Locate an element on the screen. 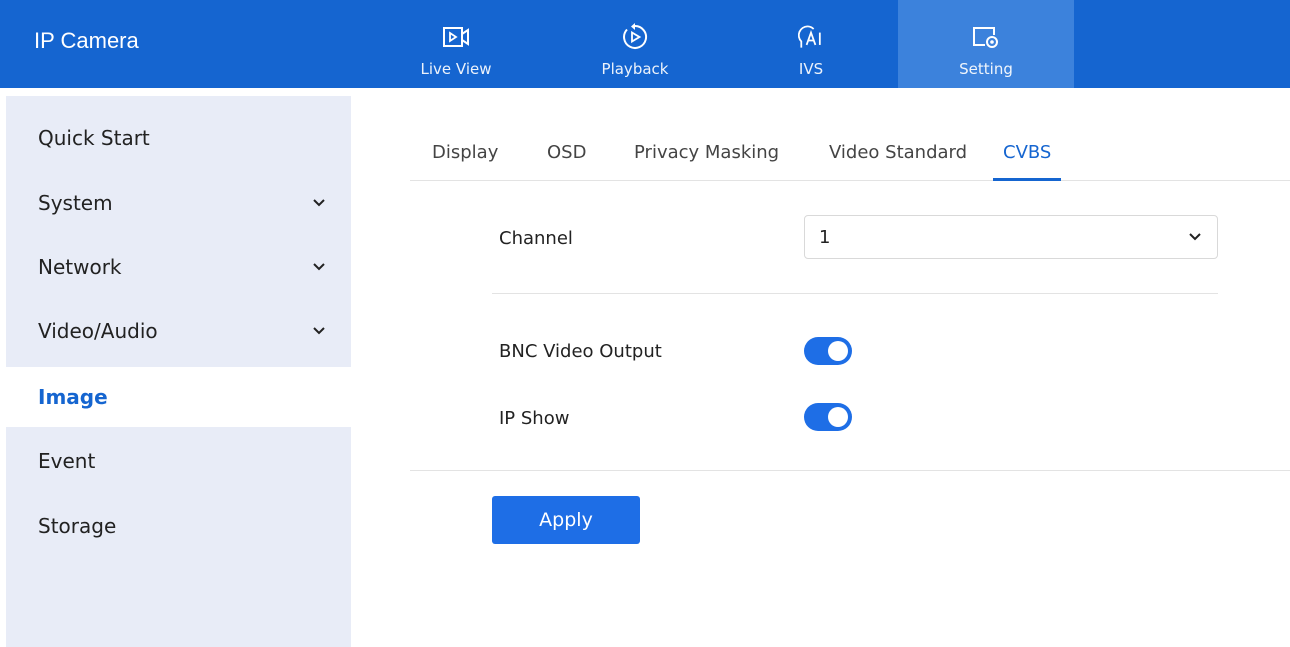 Image resolution: width=1290 pixels, height=647 pixels. channel-select: 1 is located at coordinates (1011, 237).